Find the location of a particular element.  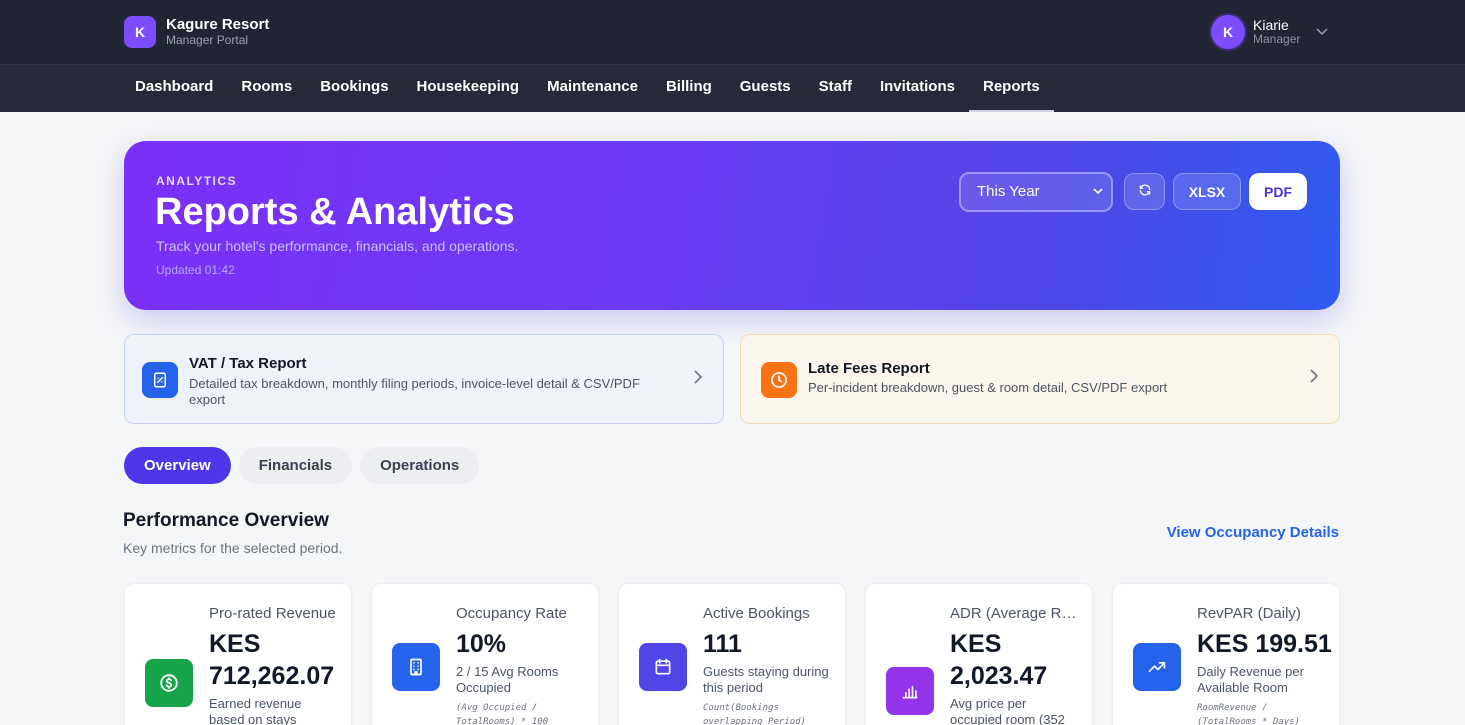

kpi-description: Avg price per occupied room (352 is located at coordinates (1007, 710).